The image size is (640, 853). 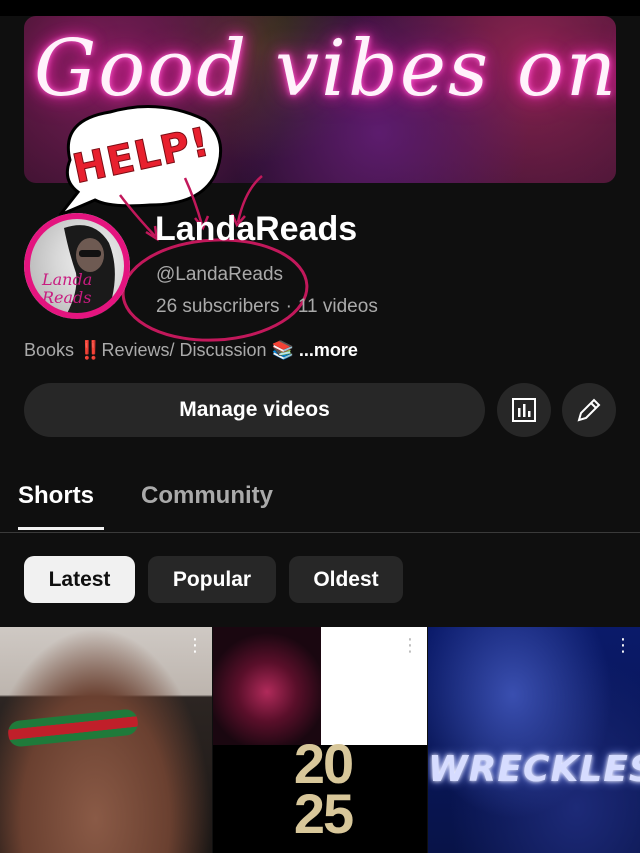 What do you see at coordinates (215, 290) in the screenshot?
I see `highlight-circle` at bounding box center [215, 290].